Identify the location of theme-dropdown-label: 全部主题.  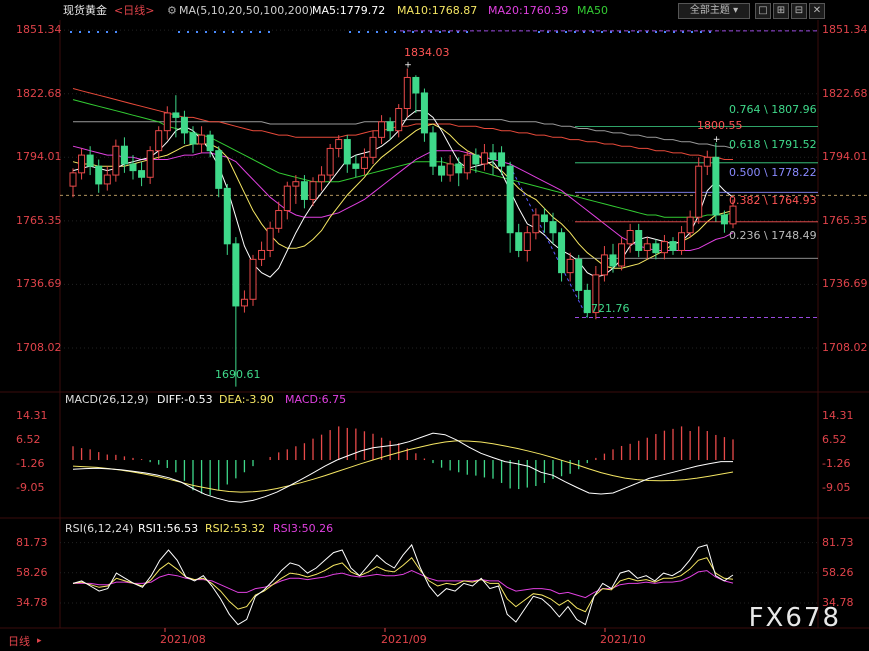
(709, 10).